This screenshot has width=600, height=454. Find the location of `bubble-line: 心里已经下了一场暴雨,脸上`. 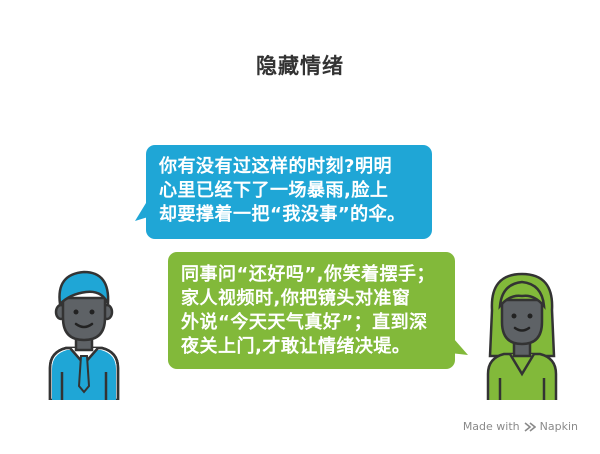

bubble-line: 心里已经下了一场暴雨,脸上 is located at coordinates (274, 190).